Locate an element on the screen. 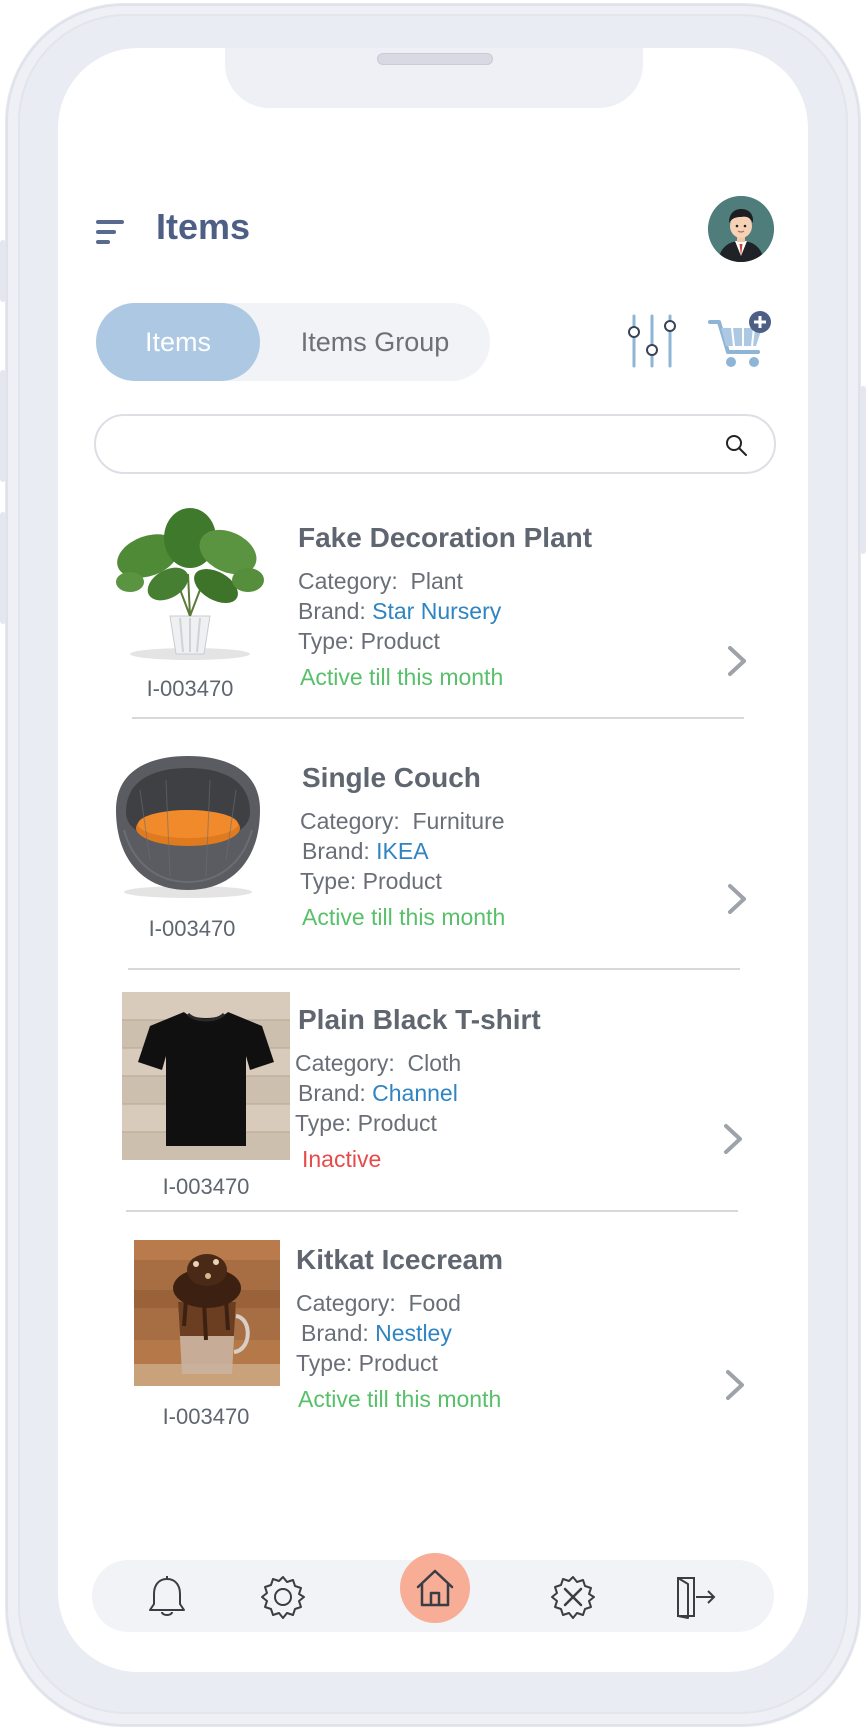 The height and width of the screenshot is (1728, 866). item-brand: Brand: Channel is located at coordinates (378, 1093).